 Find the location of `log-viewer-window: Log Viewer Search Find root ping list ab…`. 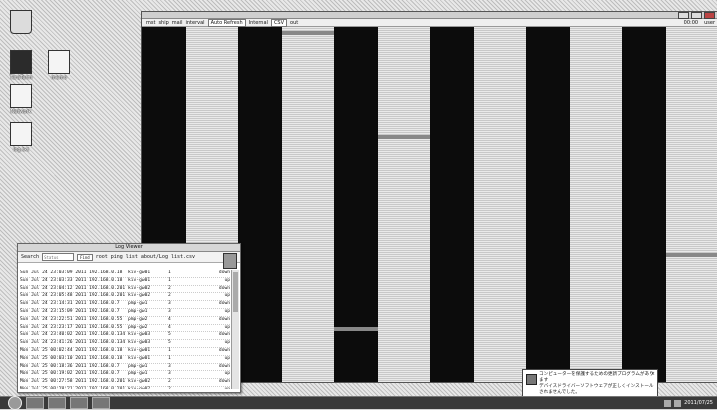

log-viewer-window: Log Viewer Search Find root ping list ab… is located at coordinates (129, 318).